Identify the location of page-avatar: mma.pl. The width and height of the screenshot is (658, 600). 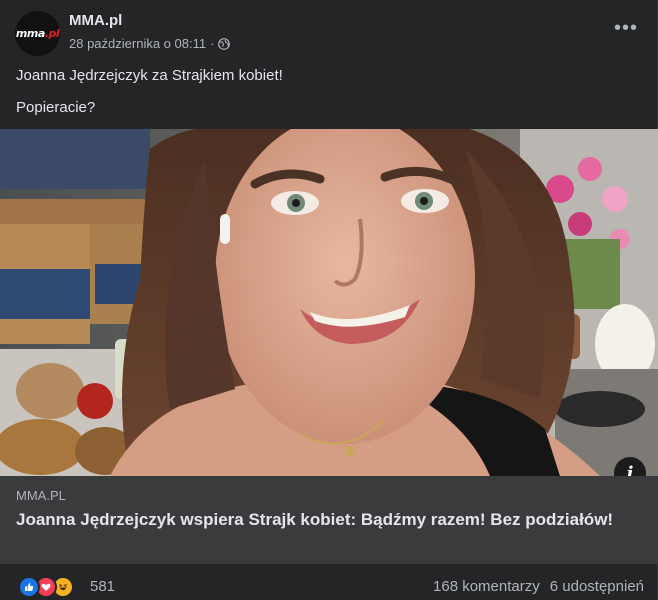
(37, 33).